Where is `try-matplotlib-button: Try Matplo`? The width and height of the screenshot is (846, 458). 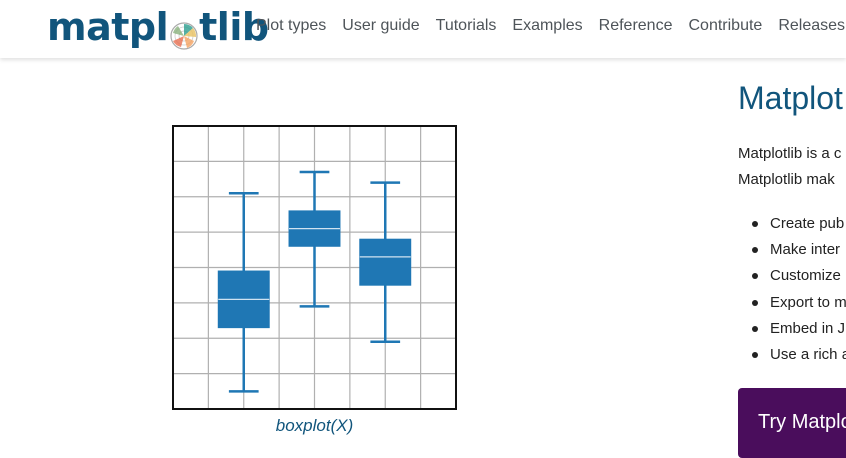 try-matplotlib-button: Try Matplo is located at coordinates (792, 423).